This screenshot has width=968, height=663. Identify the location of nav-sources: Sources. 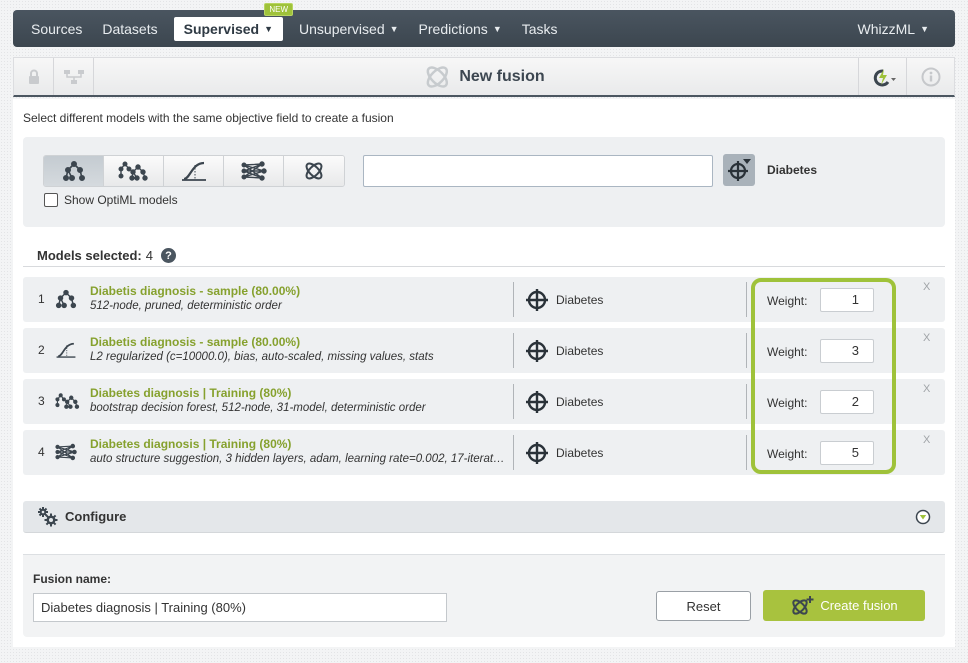
(56, 29).